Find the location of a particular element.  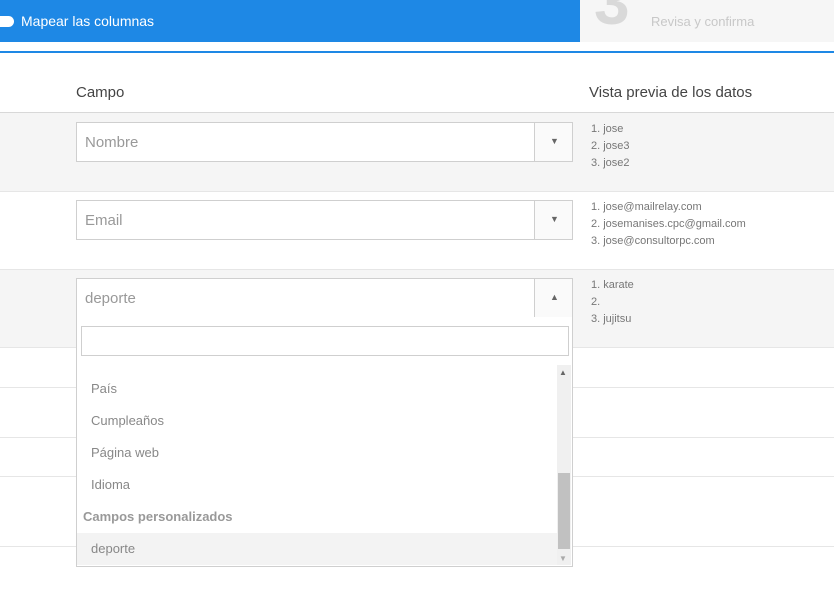

dropdown-option: País is located at coordinates (104, 388).